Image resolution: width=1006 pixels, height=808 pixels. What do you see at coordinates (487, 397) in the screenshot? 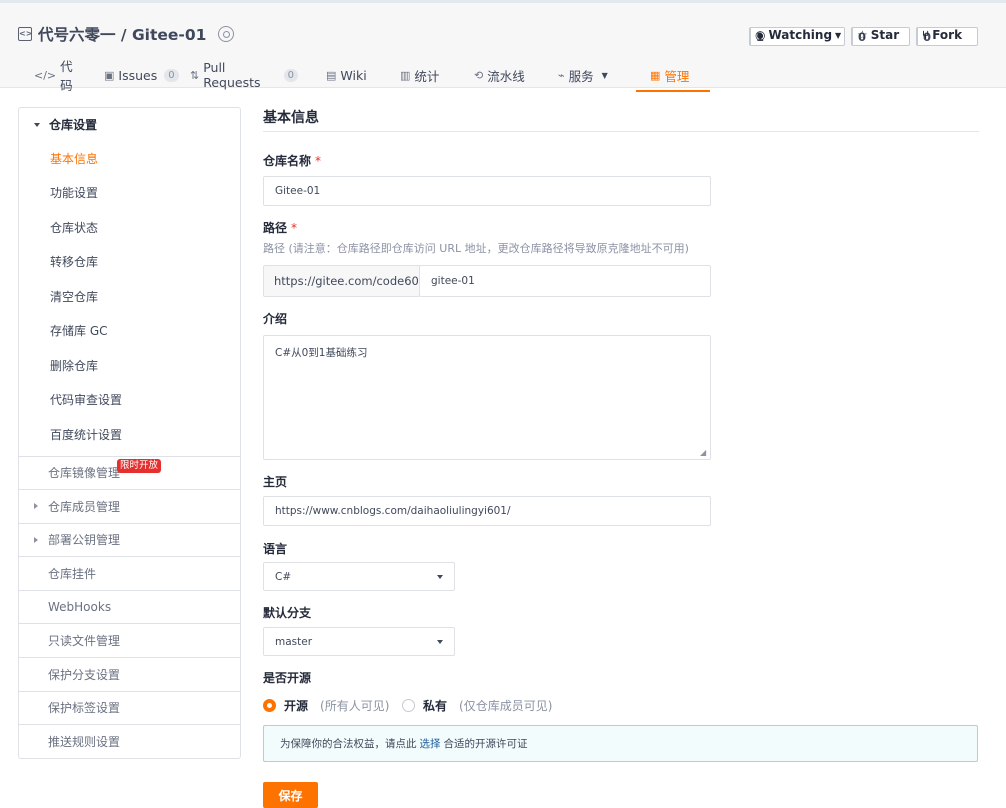
I see `description-textarea: C#从0到1基础练习` at bounding box center [487, 397].